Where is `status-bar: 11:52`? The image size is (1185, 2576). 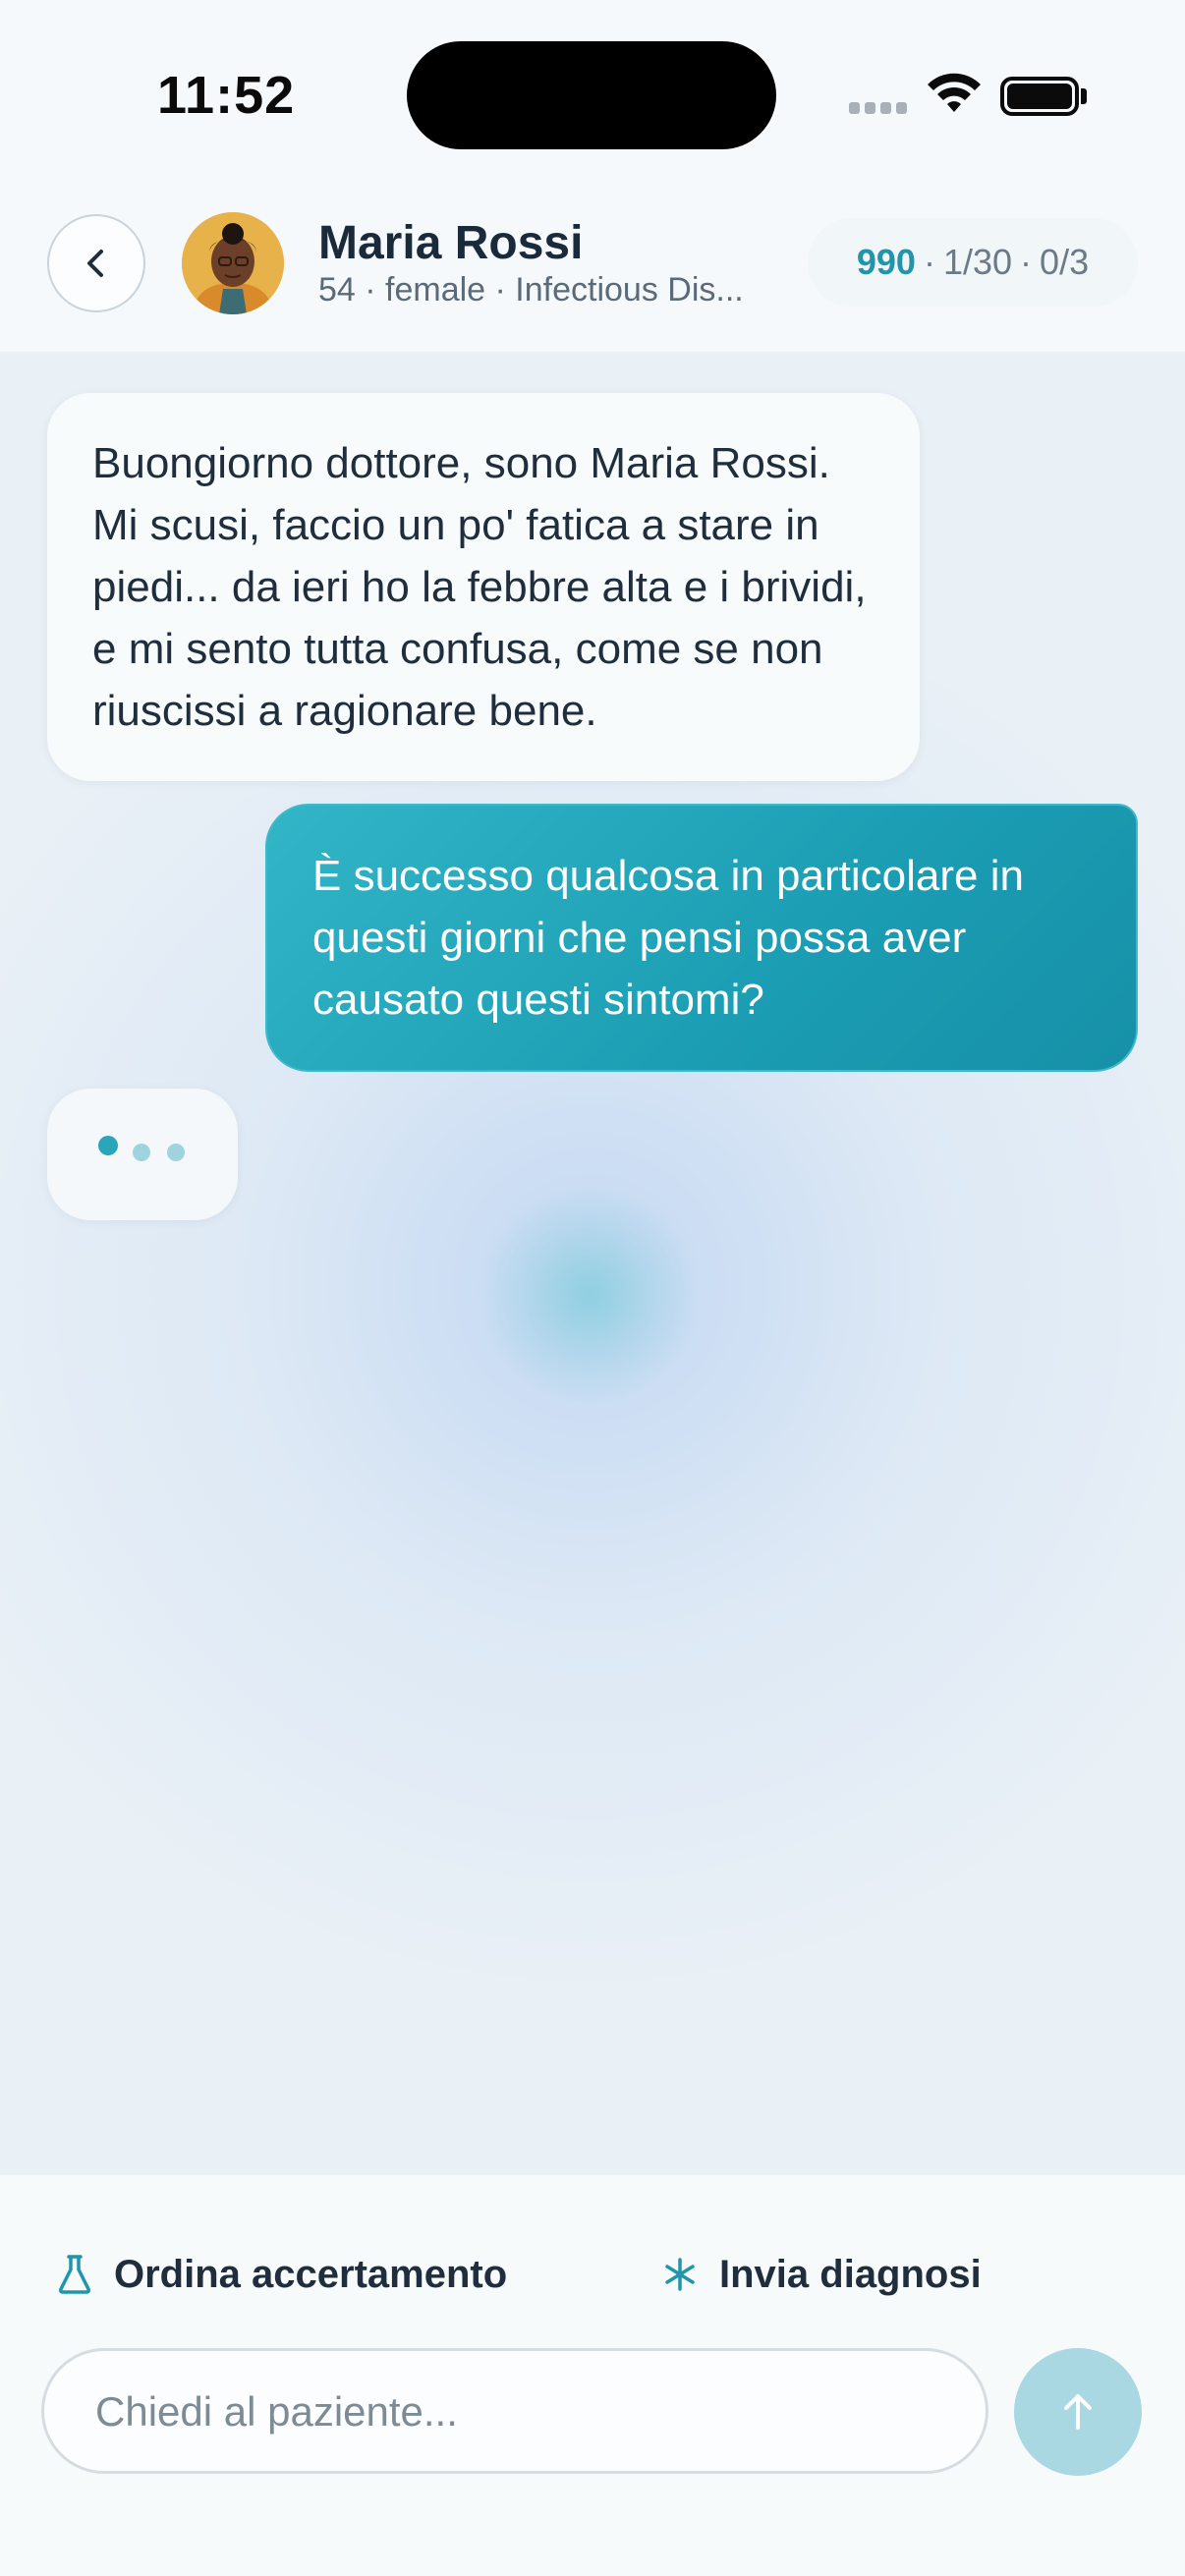 status-bar: 11:52 is located at coordinates (592, 93).